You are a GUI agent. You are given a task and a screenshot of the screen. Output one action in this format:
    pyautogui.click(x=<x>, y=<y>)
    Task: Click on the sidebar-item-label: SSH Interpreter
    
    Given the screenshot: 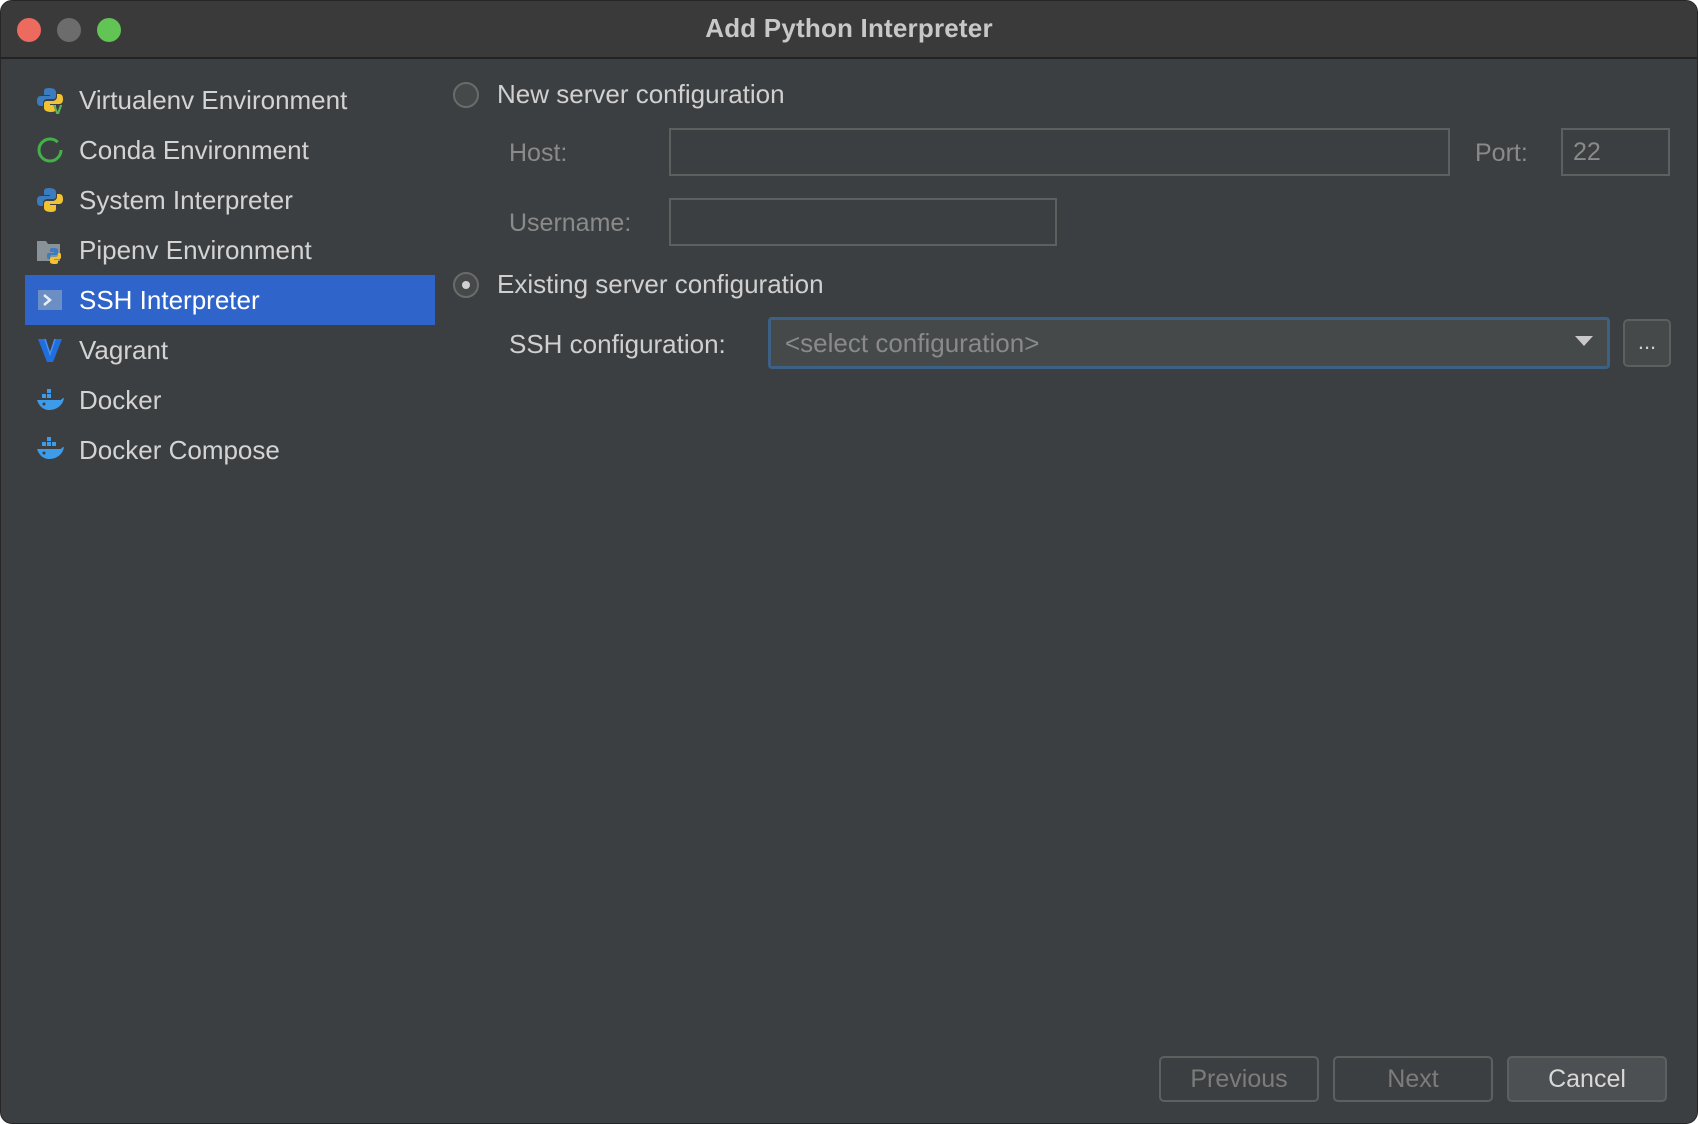 What is the action you would take?
    pyautogui.click(x=169, y=299)
    